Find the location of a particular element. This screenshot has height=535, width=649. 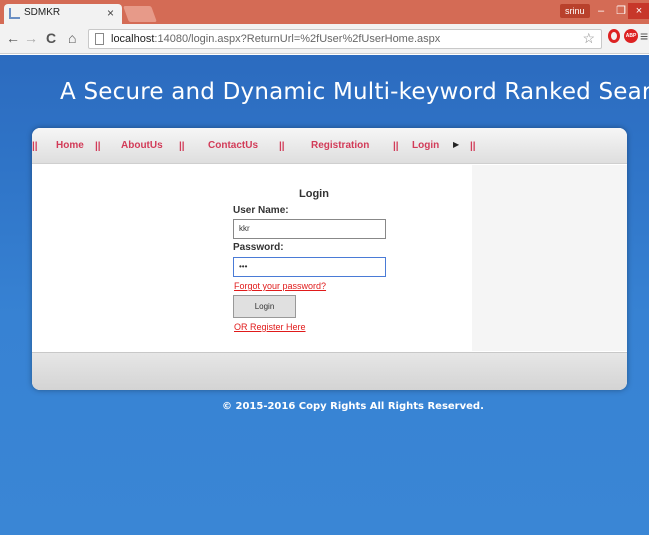

forgot-password-link: Forgot your password? is located at coordinates (280, 286).